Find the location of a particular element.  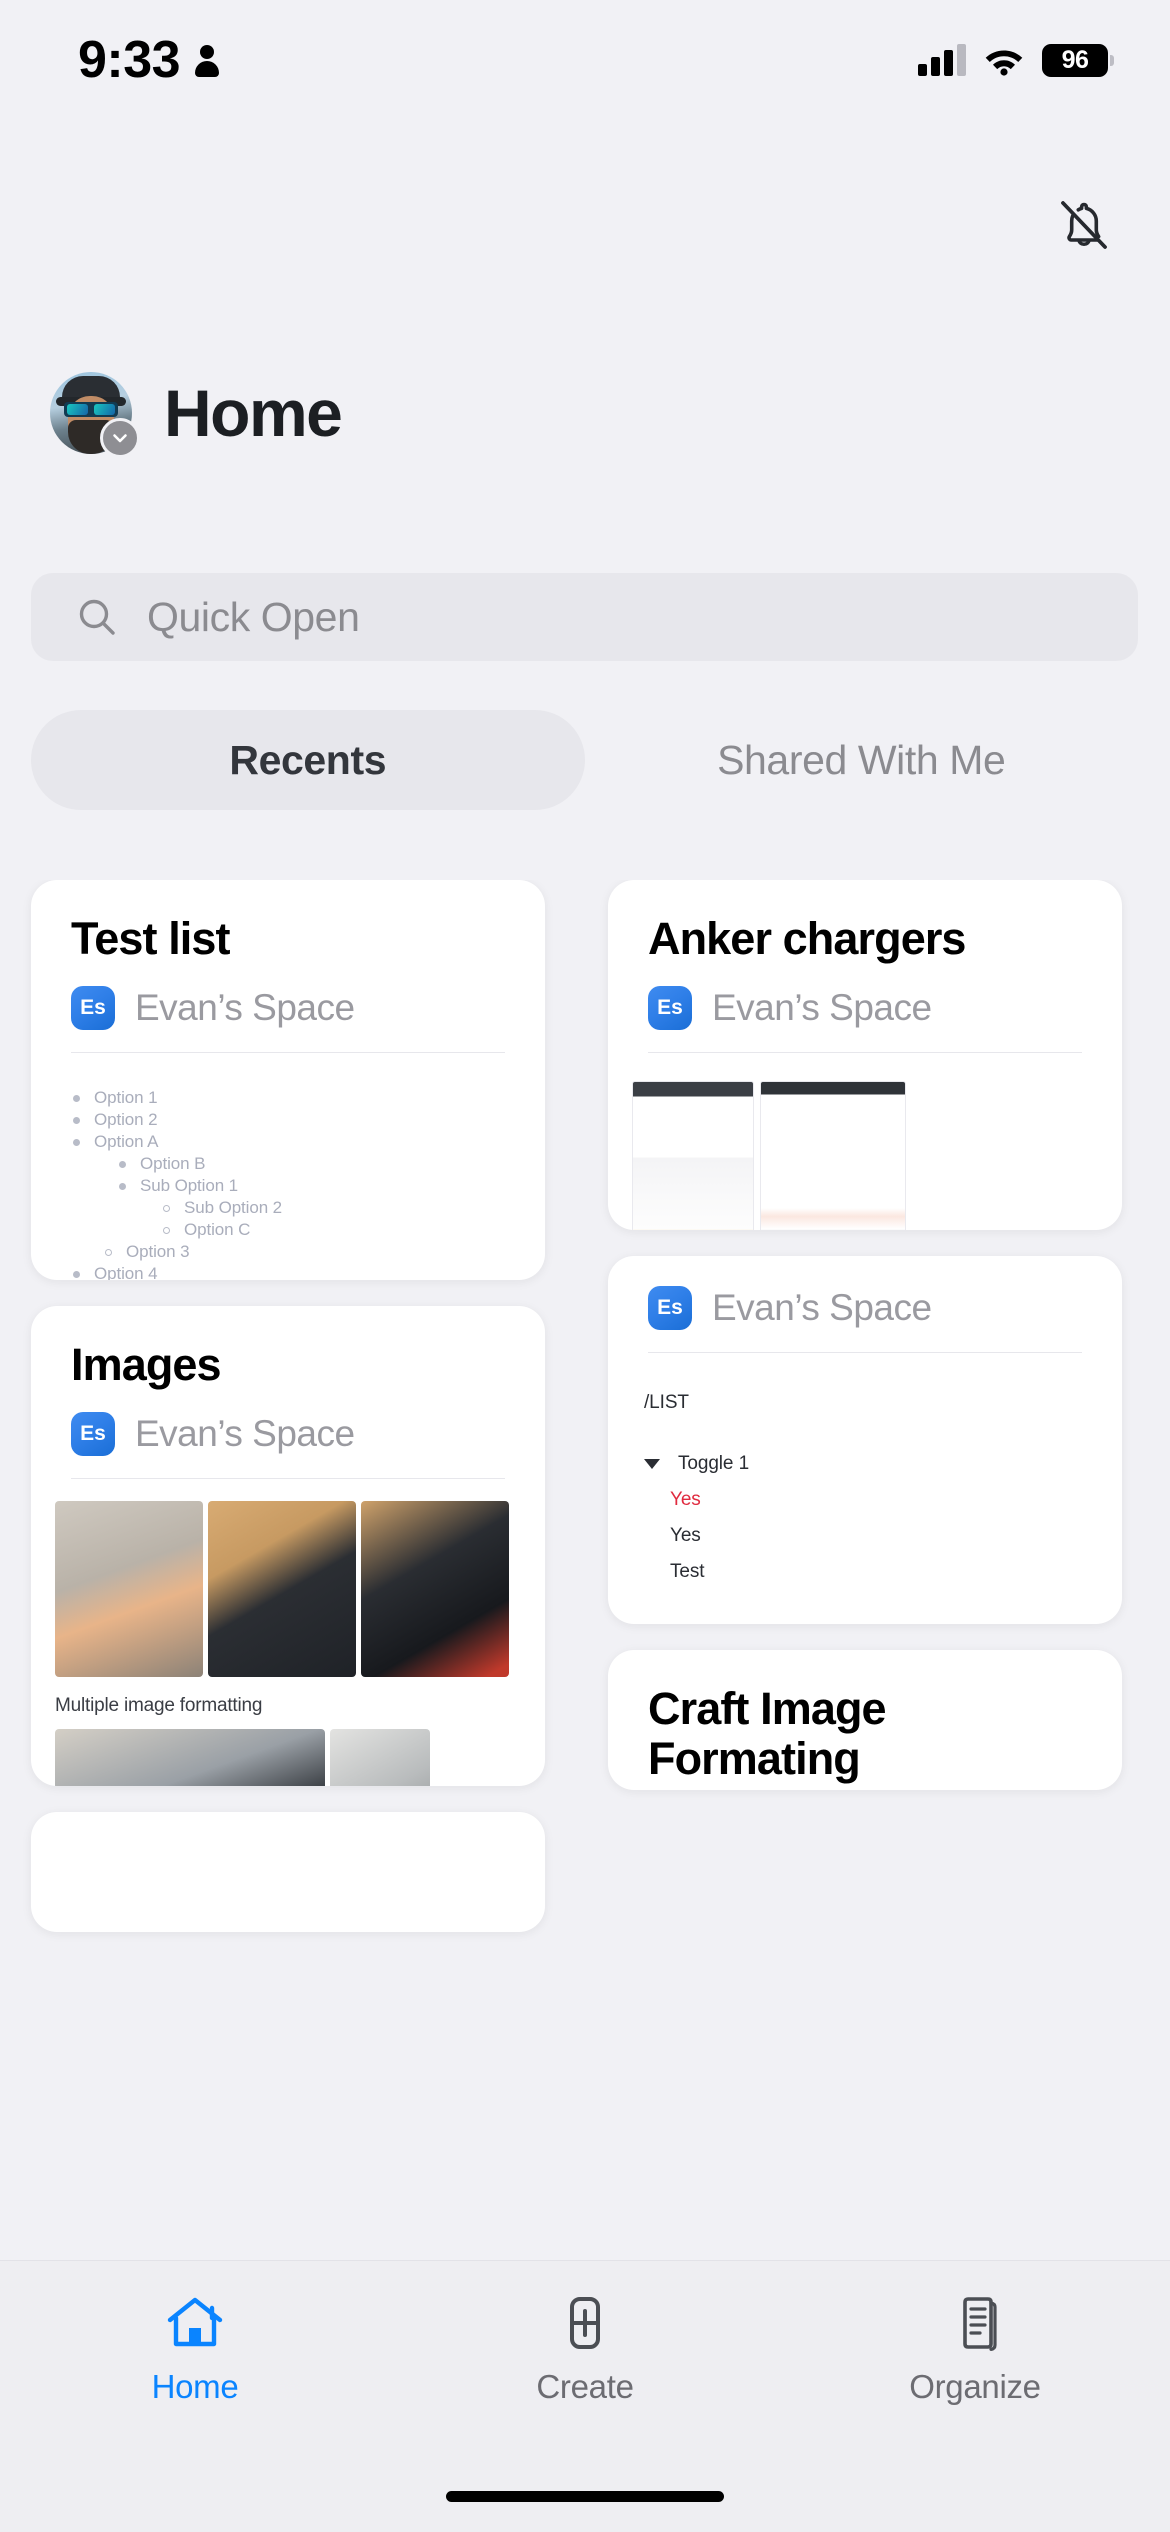

status-bar: 9:33 96 is located at coordinates (585, 60).